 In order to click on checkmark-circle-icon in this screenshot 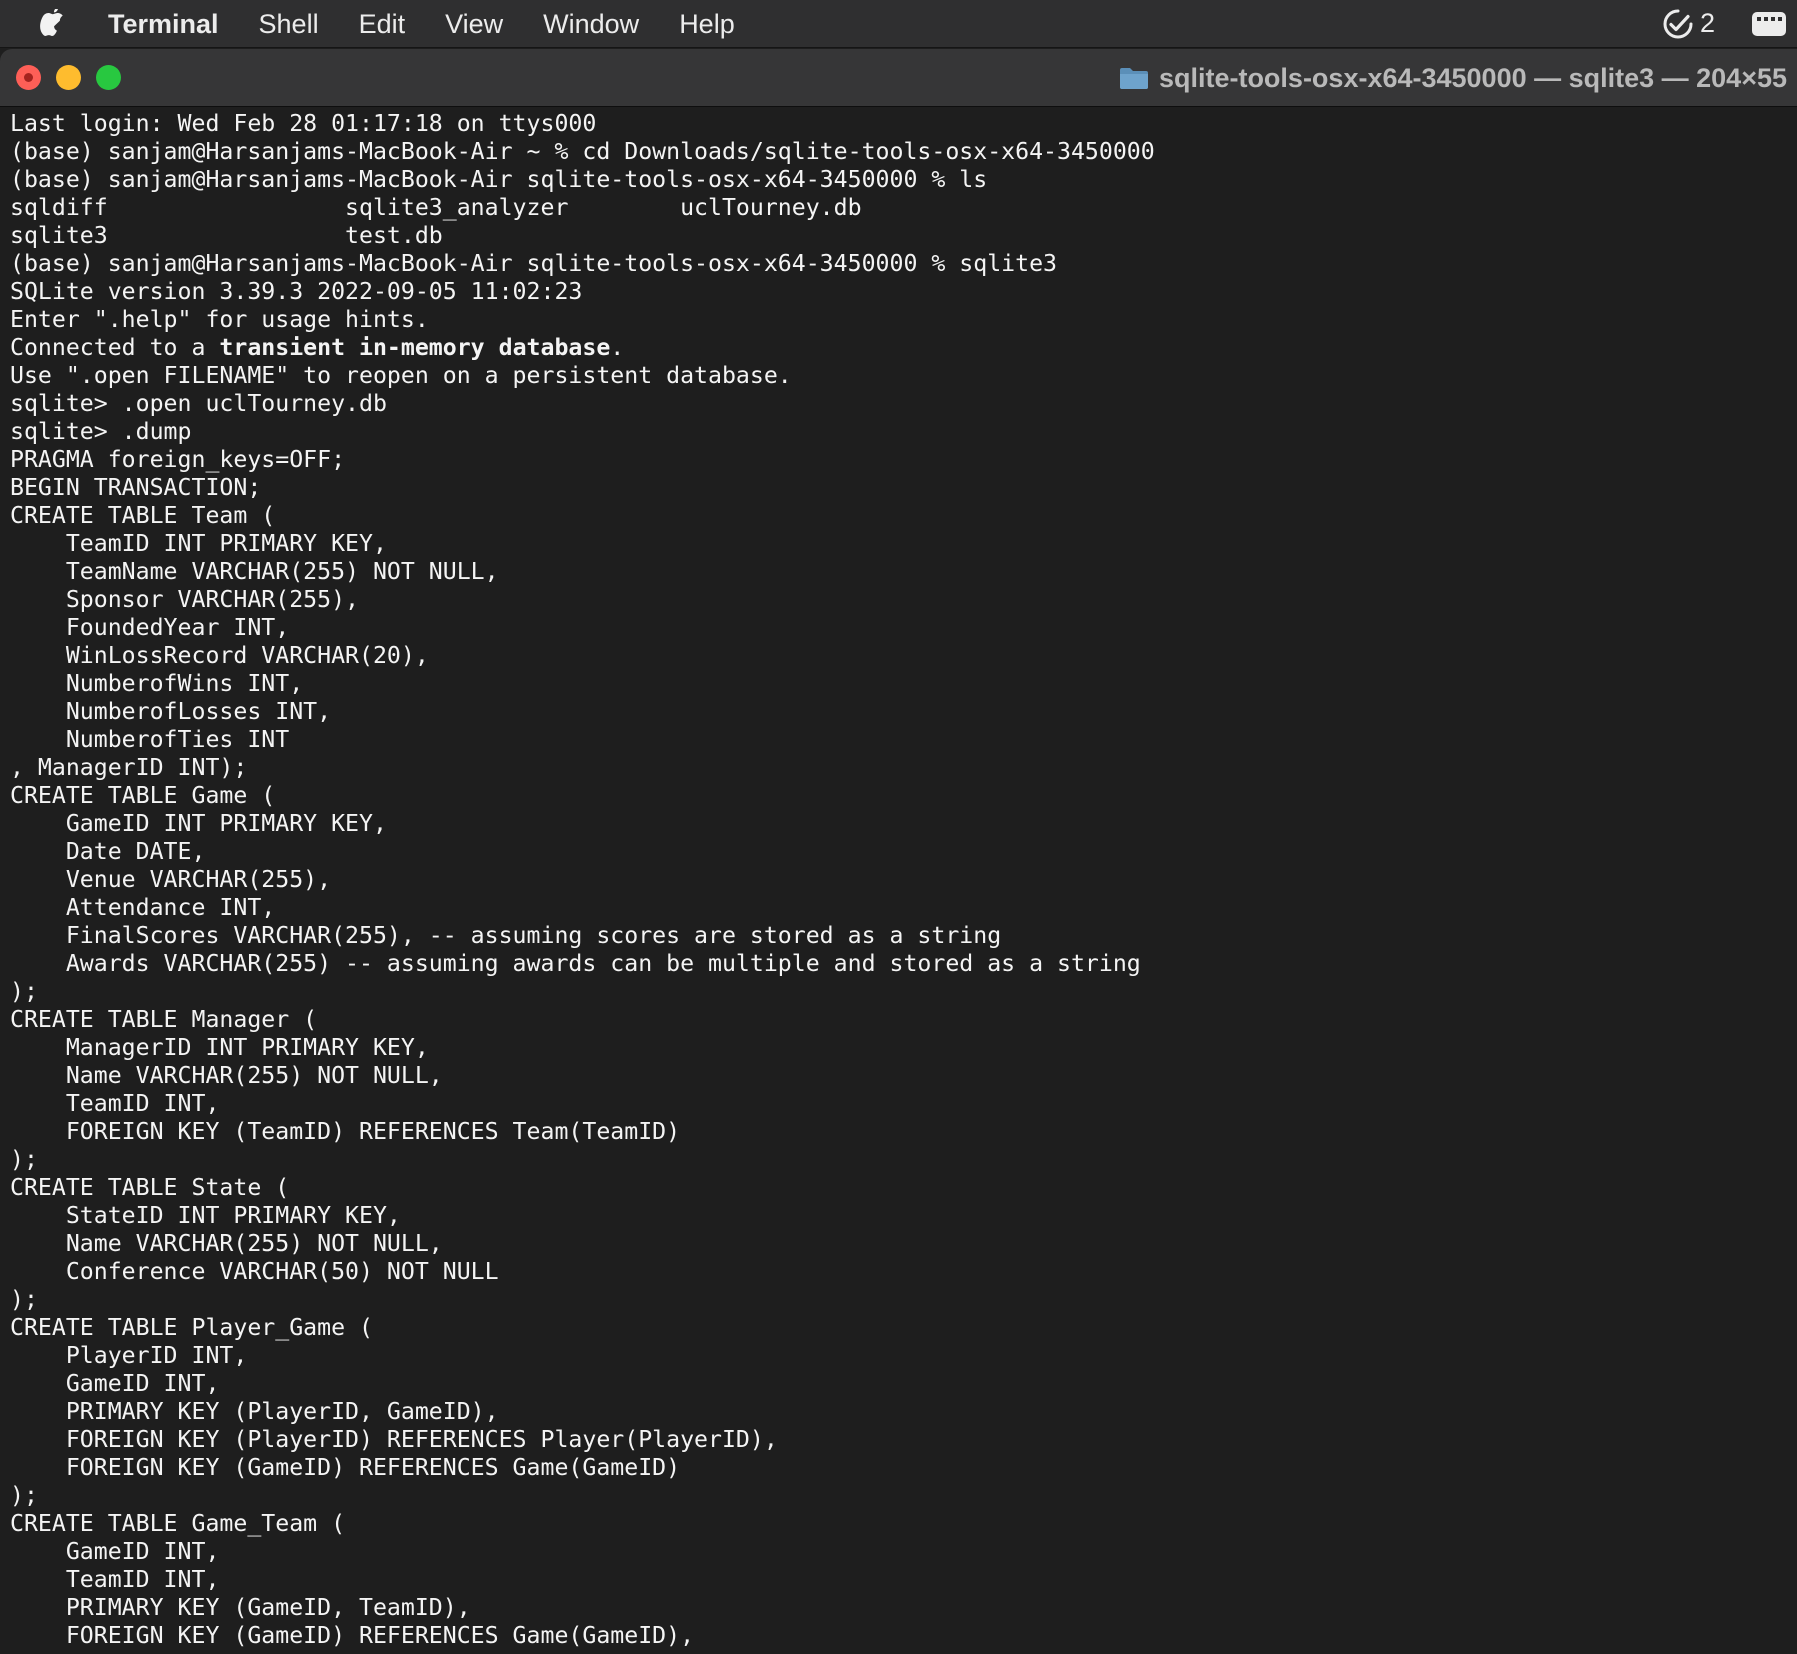, I will do `click(1678, 23)`.